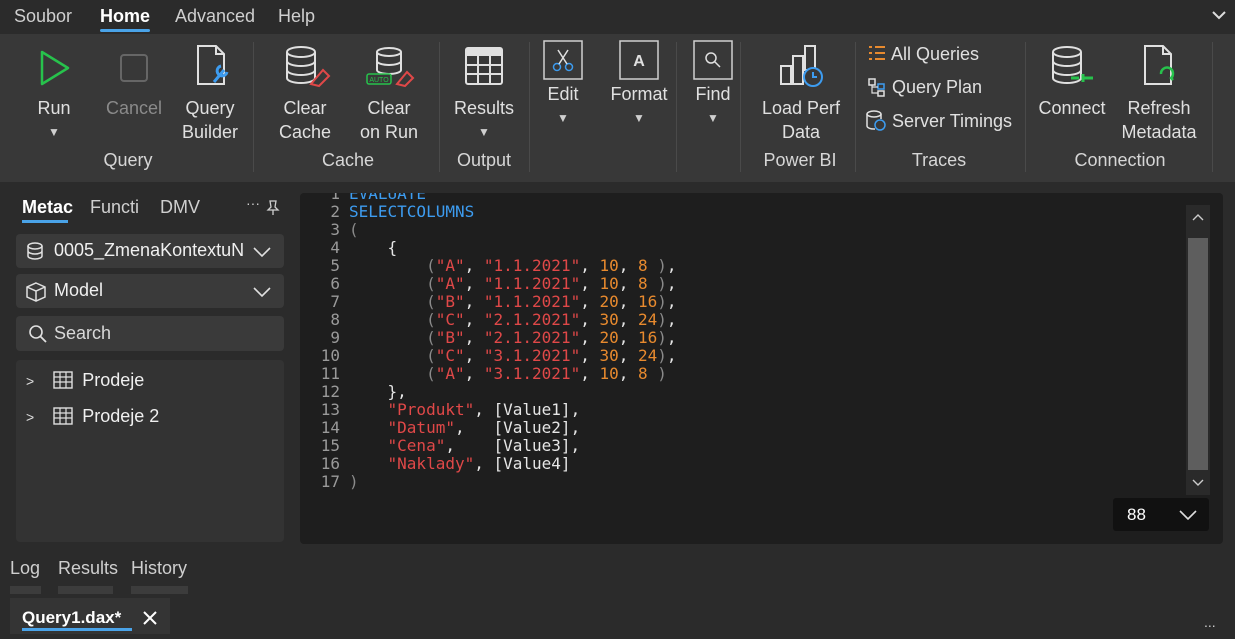 This screenshot has height=639, width=1235. Describe the element at coordinates (273, 208) in the screenshot. I see `pin-icon` at that location.